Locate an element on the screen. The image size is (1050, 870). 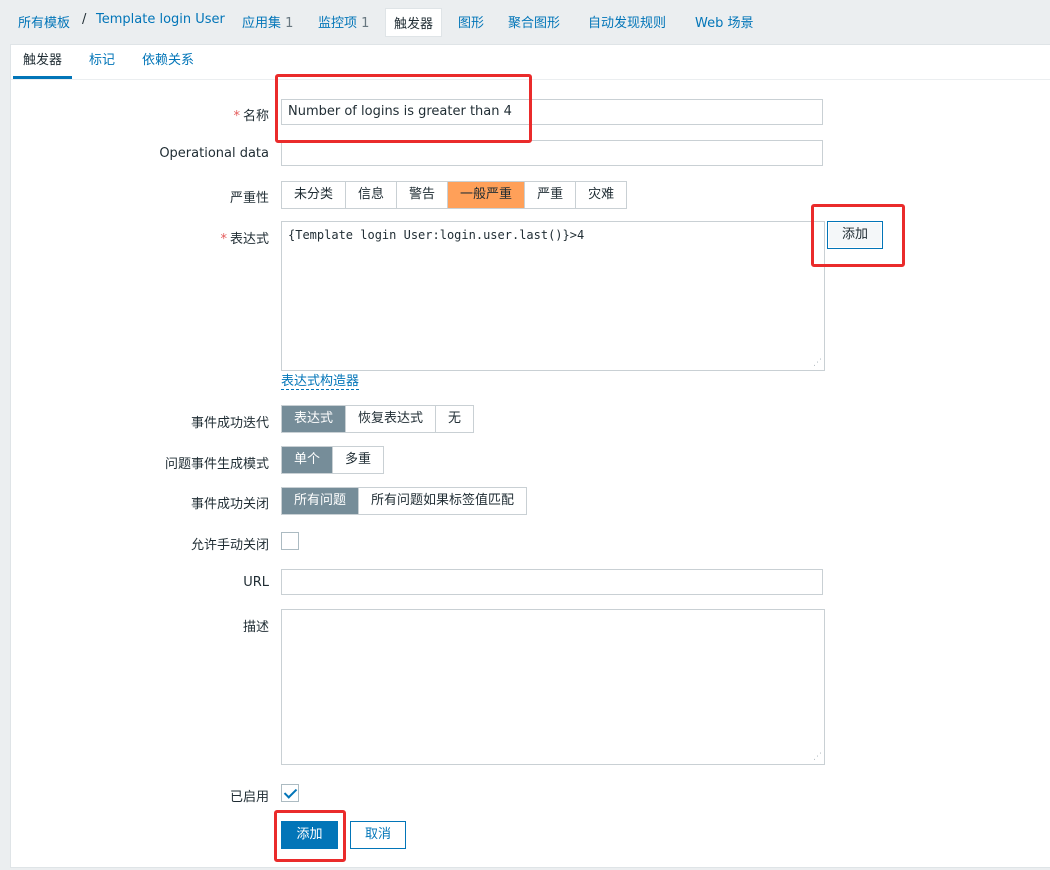
nav-web-scenarios: Web 场景 is located at coordinates (724, 21).